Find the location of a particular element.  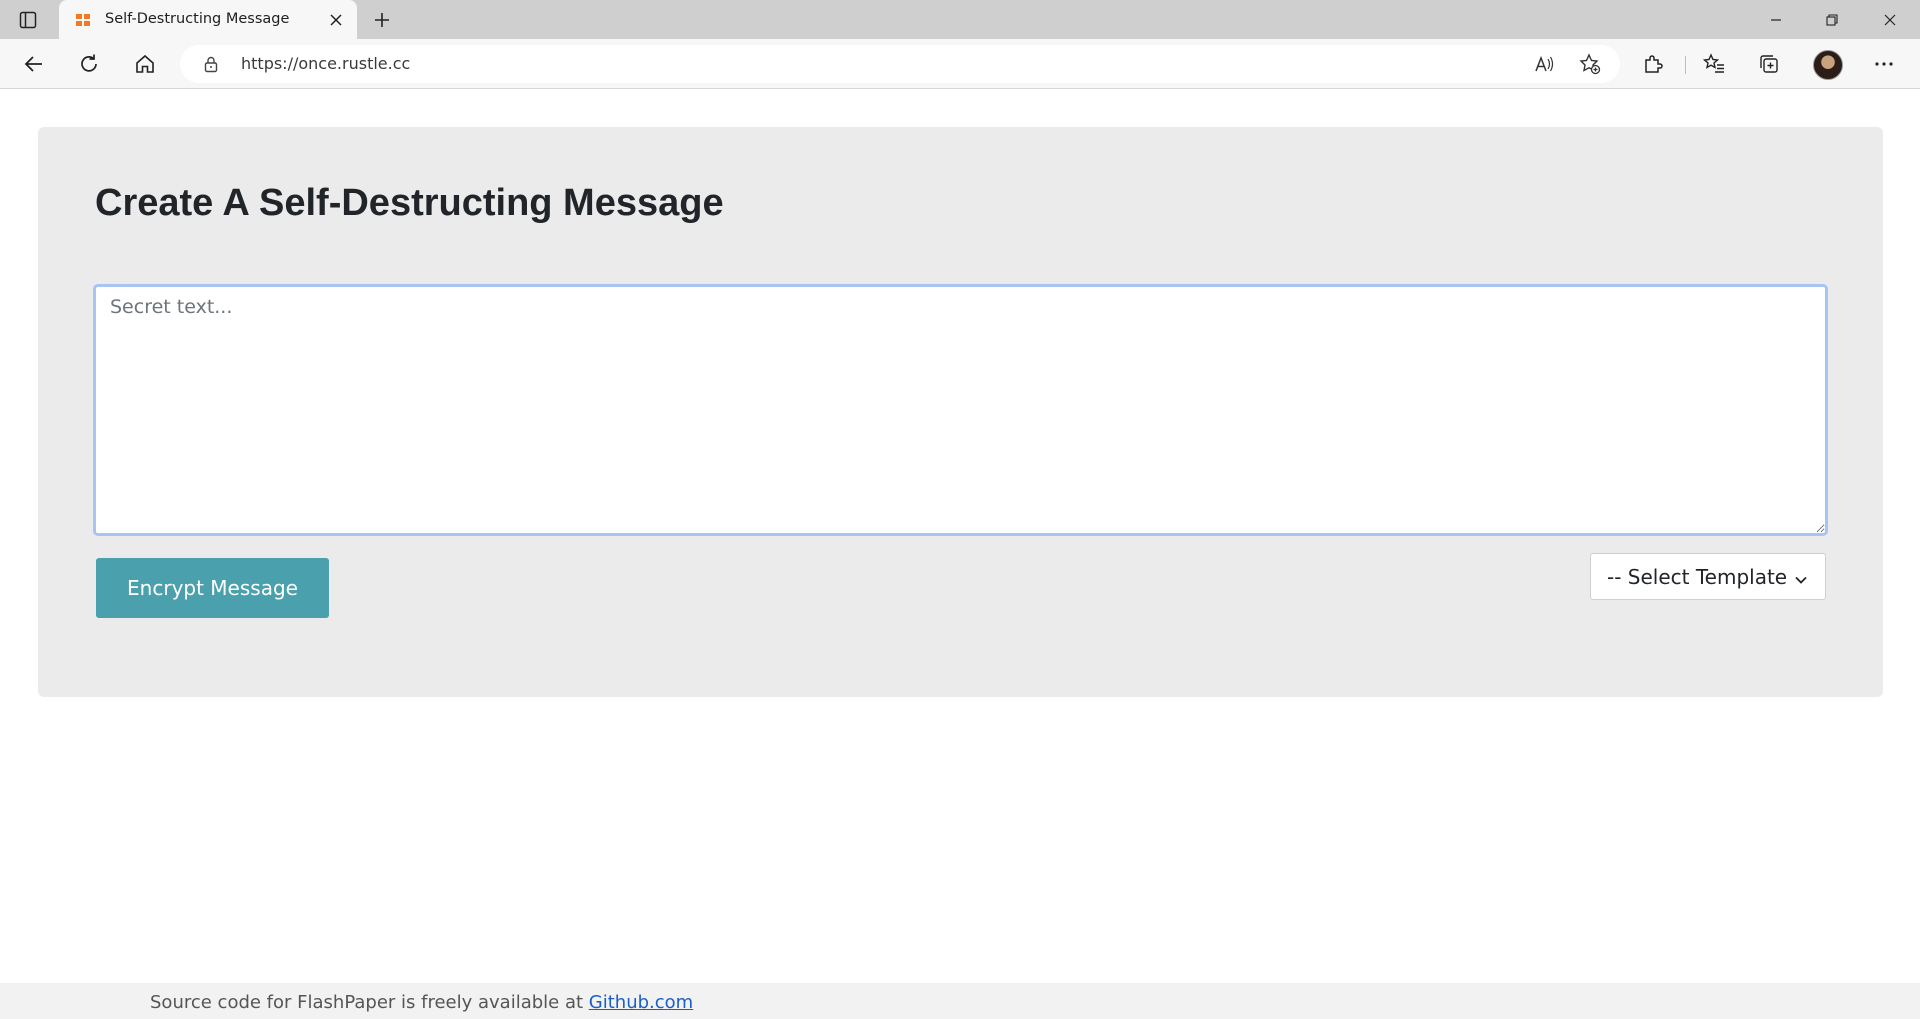

tab-strip: Self-Destructing Message is located at coordinates (960, 19).